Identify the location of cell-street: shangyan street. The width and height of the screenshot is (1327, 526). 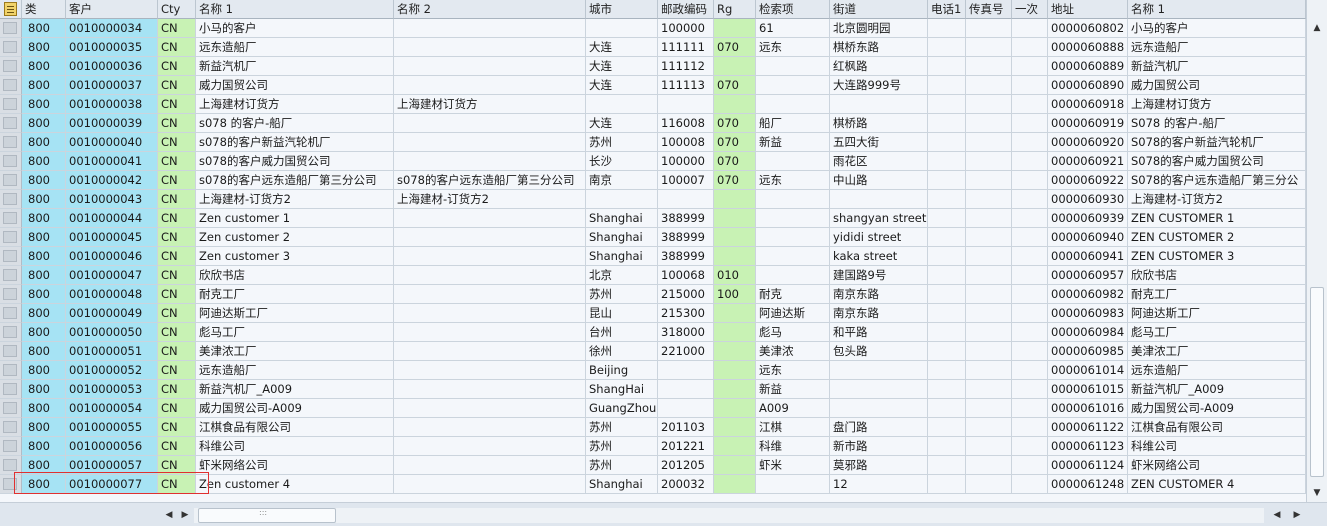
(879, 218).